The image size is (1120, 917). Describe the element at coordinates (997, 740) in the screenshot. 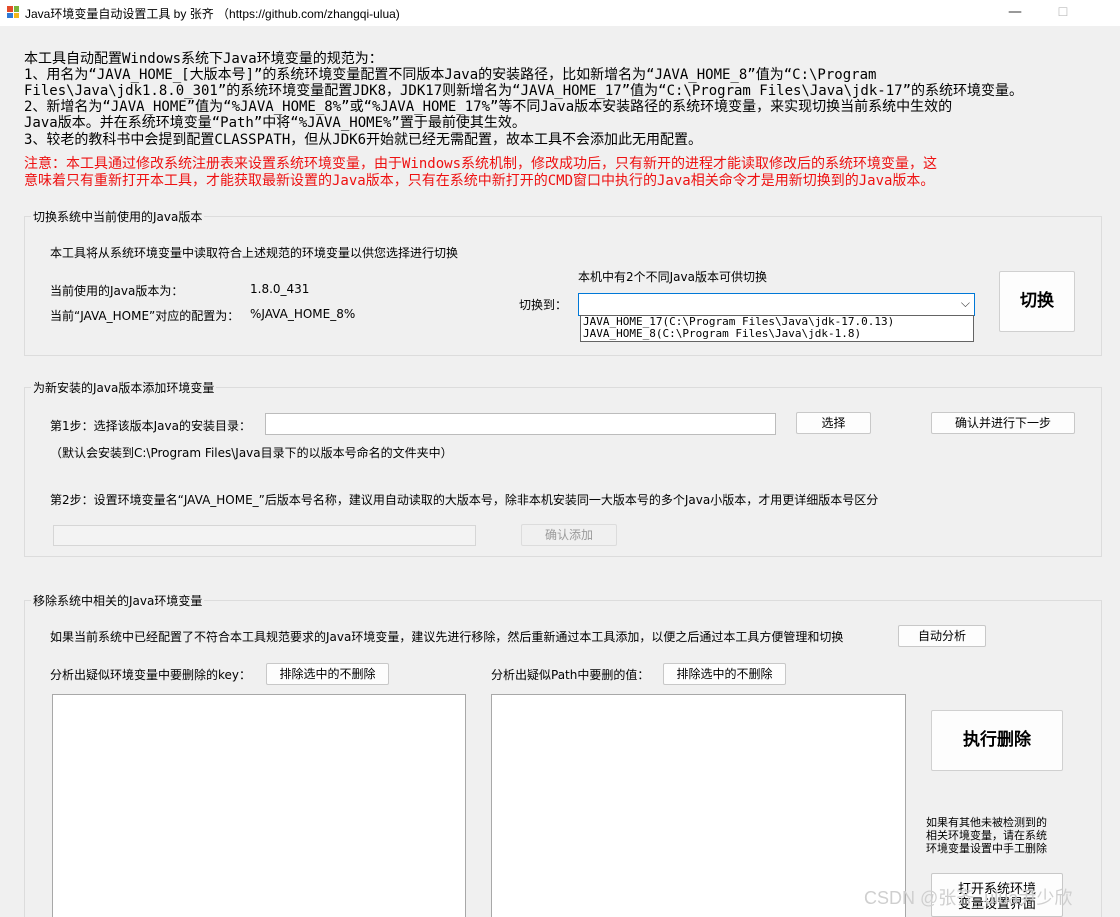

I see `execute-delete-button: 执行删除` at that location.